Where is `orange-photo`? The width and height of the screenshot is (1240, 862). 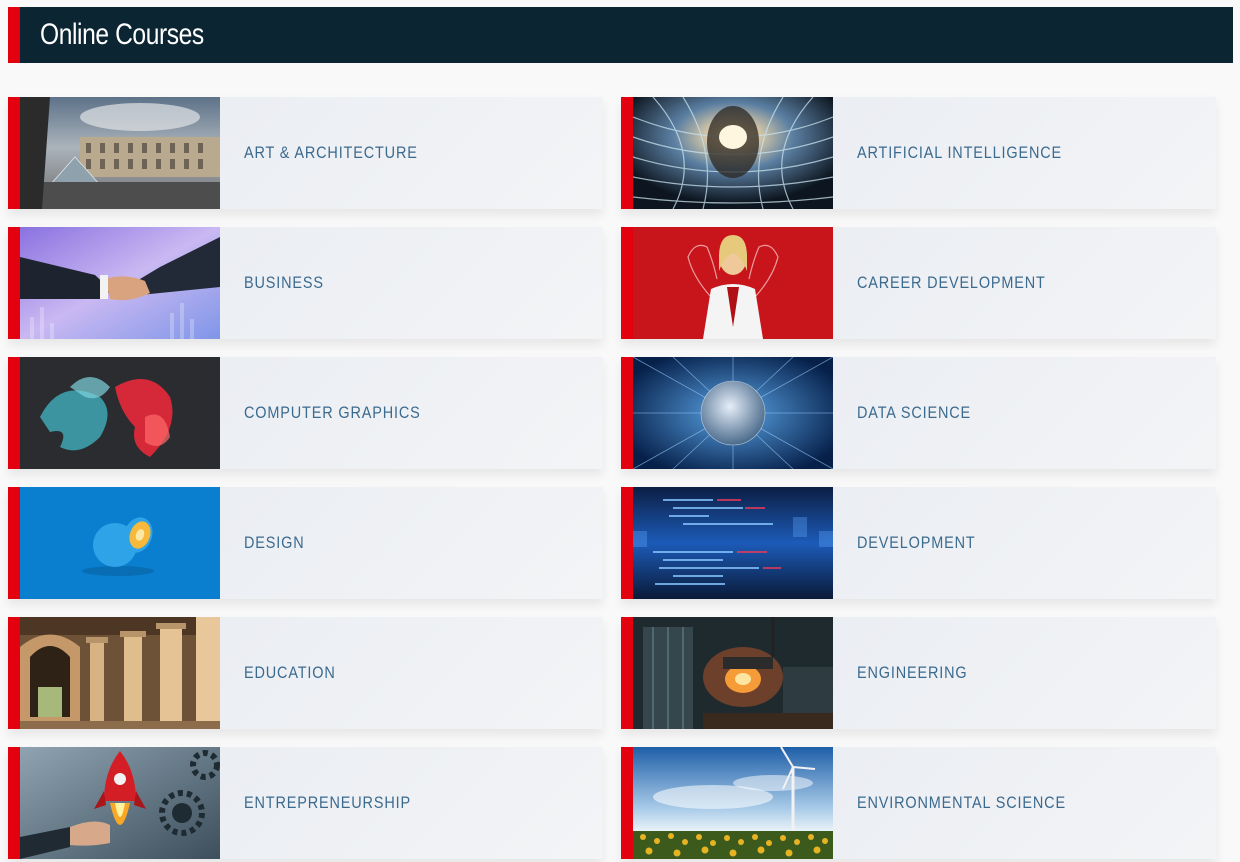
orange-photo is located at coordinates (120, 543).